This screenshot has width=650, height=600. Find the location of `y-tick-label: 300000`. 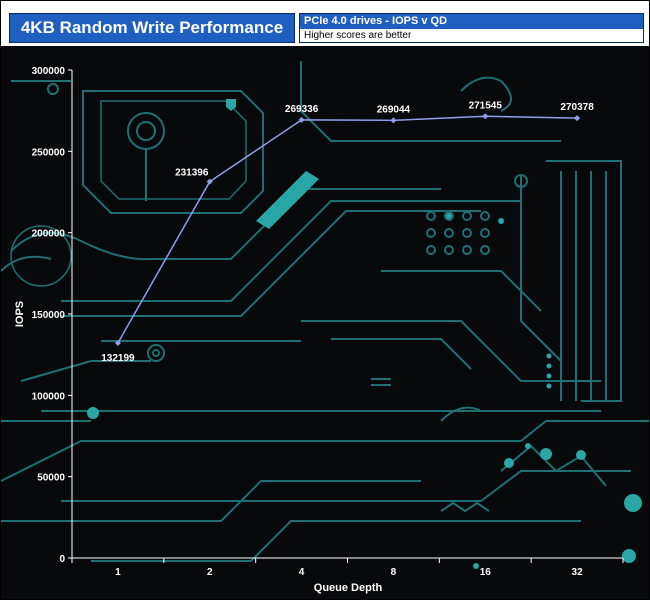

y-tick-label: 300000 is located at coordinates (49, 71).